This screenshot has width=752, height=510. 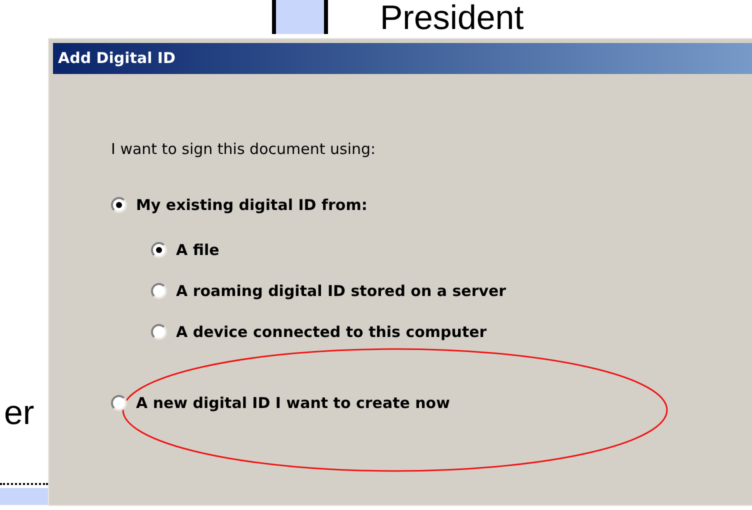 What do you see at coordinates (402, 58) in the screenshot?
I see `window-title: Add Digital ID` at bounding box center [402, 58].